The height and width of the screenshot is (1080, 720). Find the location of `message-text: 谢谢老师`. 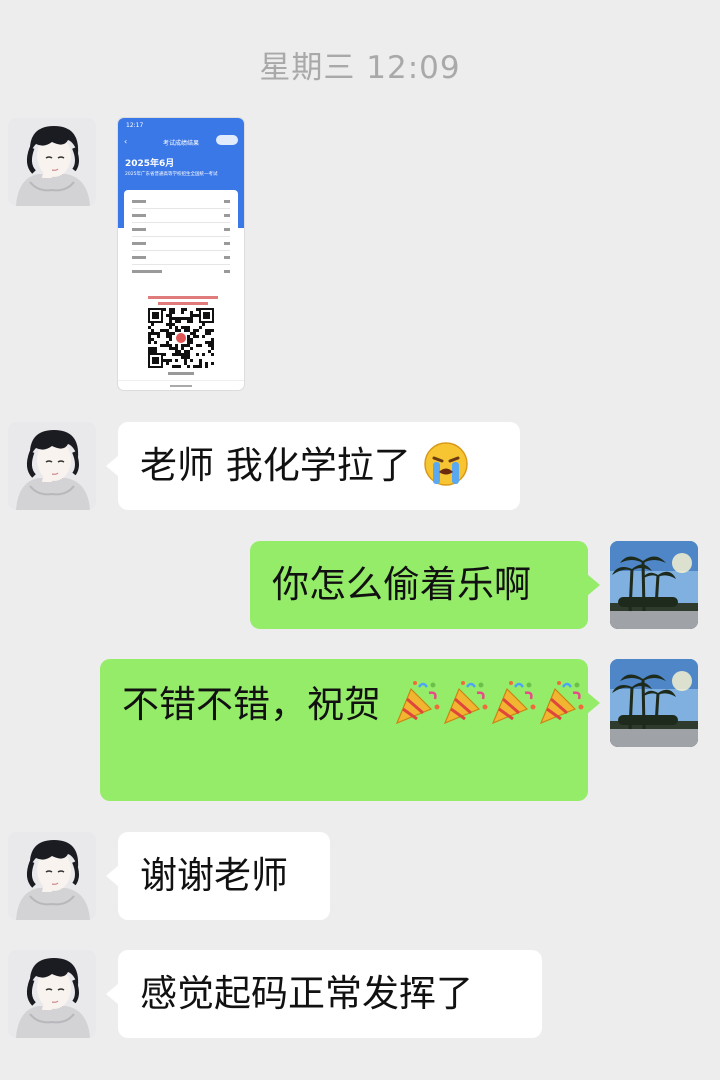

message-text: 谢谢老师 is located at coordinates (214, 875).